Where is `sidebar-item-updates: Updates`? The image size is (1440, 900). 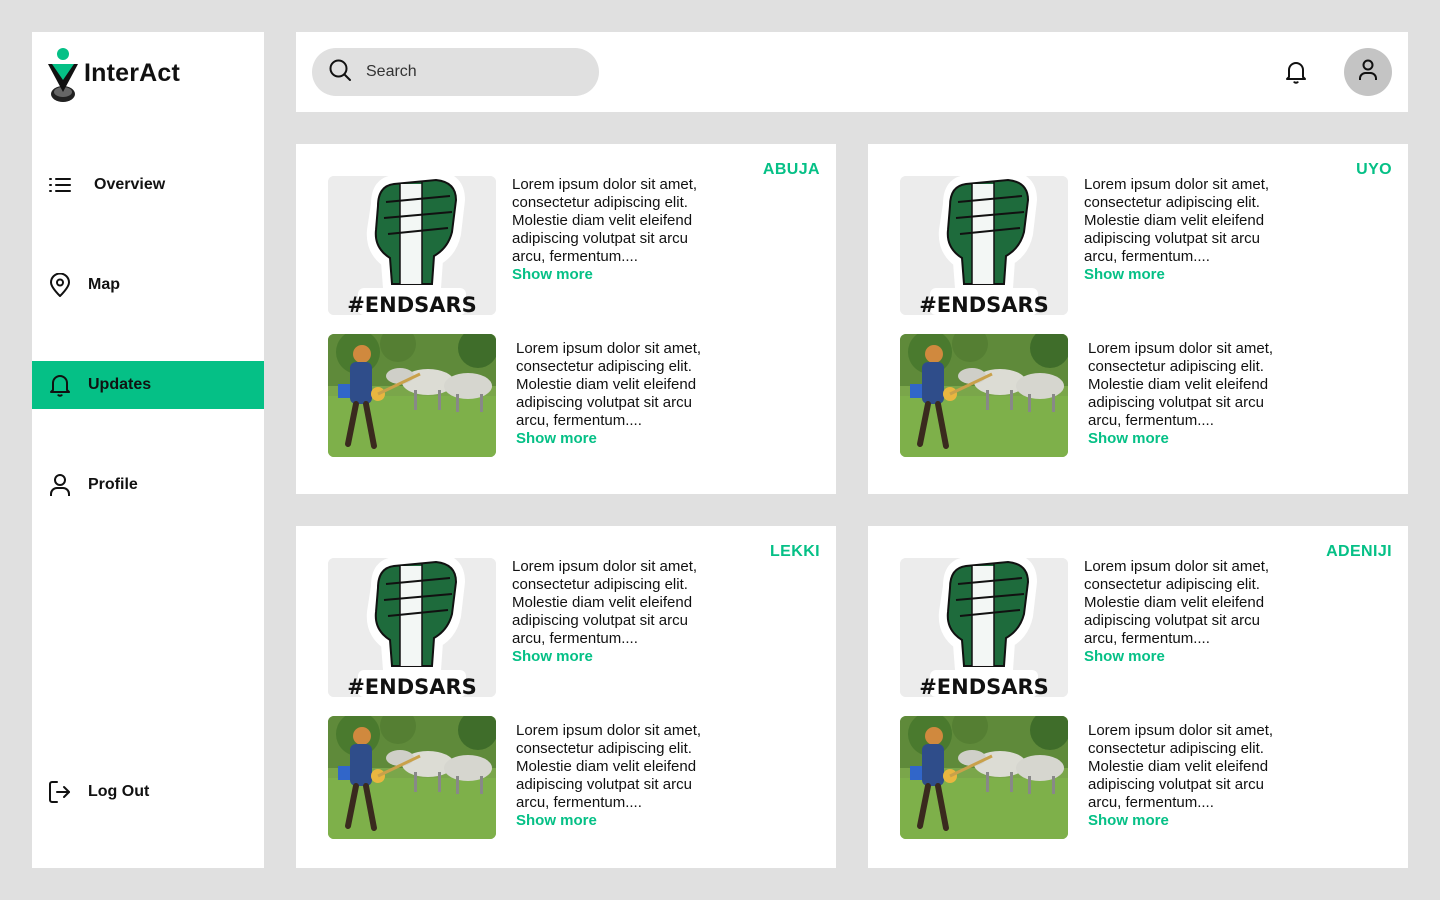
sidebar-item-updates: Updates is located at coordinates (148, 385).